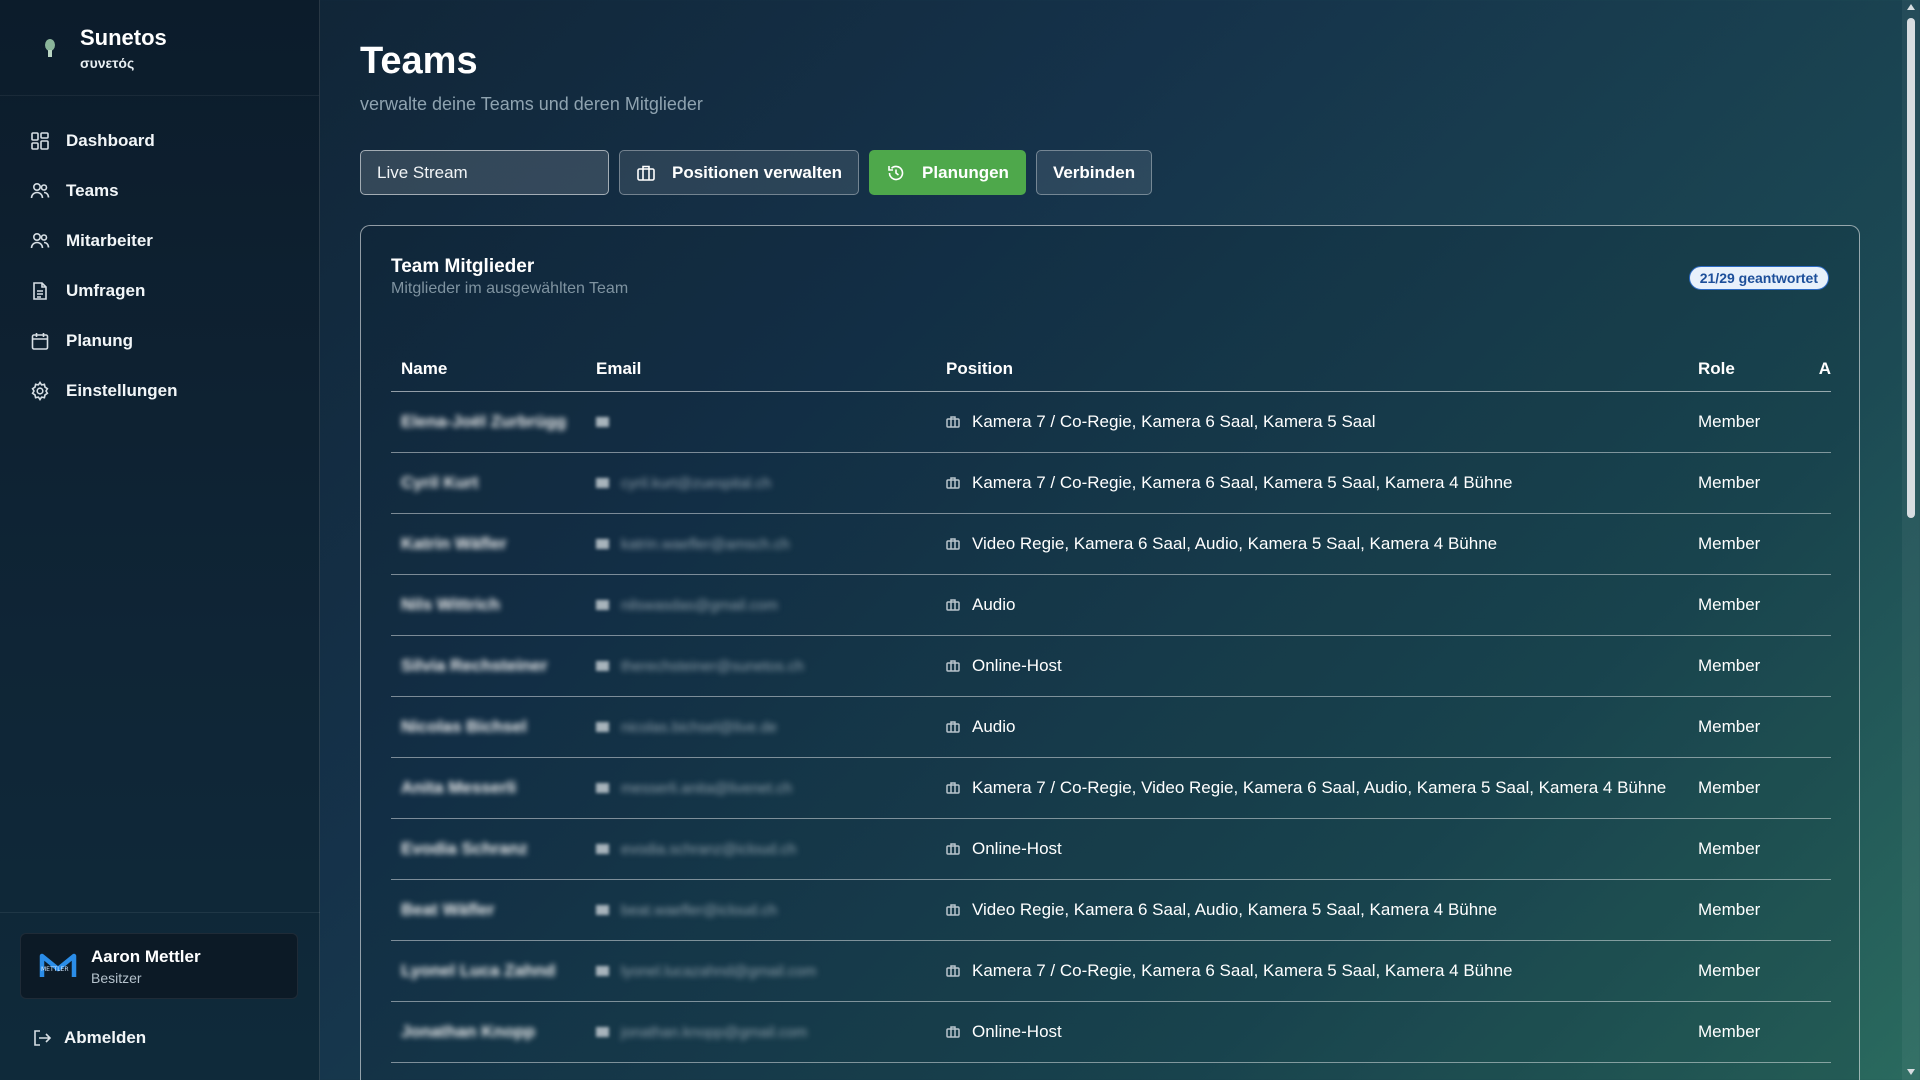 Image resolution: width=1920 pixels, height=1080 pixels. Describe the element at coordinates (493, 370) in the screenshot. I see `column-header-name: Name` at that location.